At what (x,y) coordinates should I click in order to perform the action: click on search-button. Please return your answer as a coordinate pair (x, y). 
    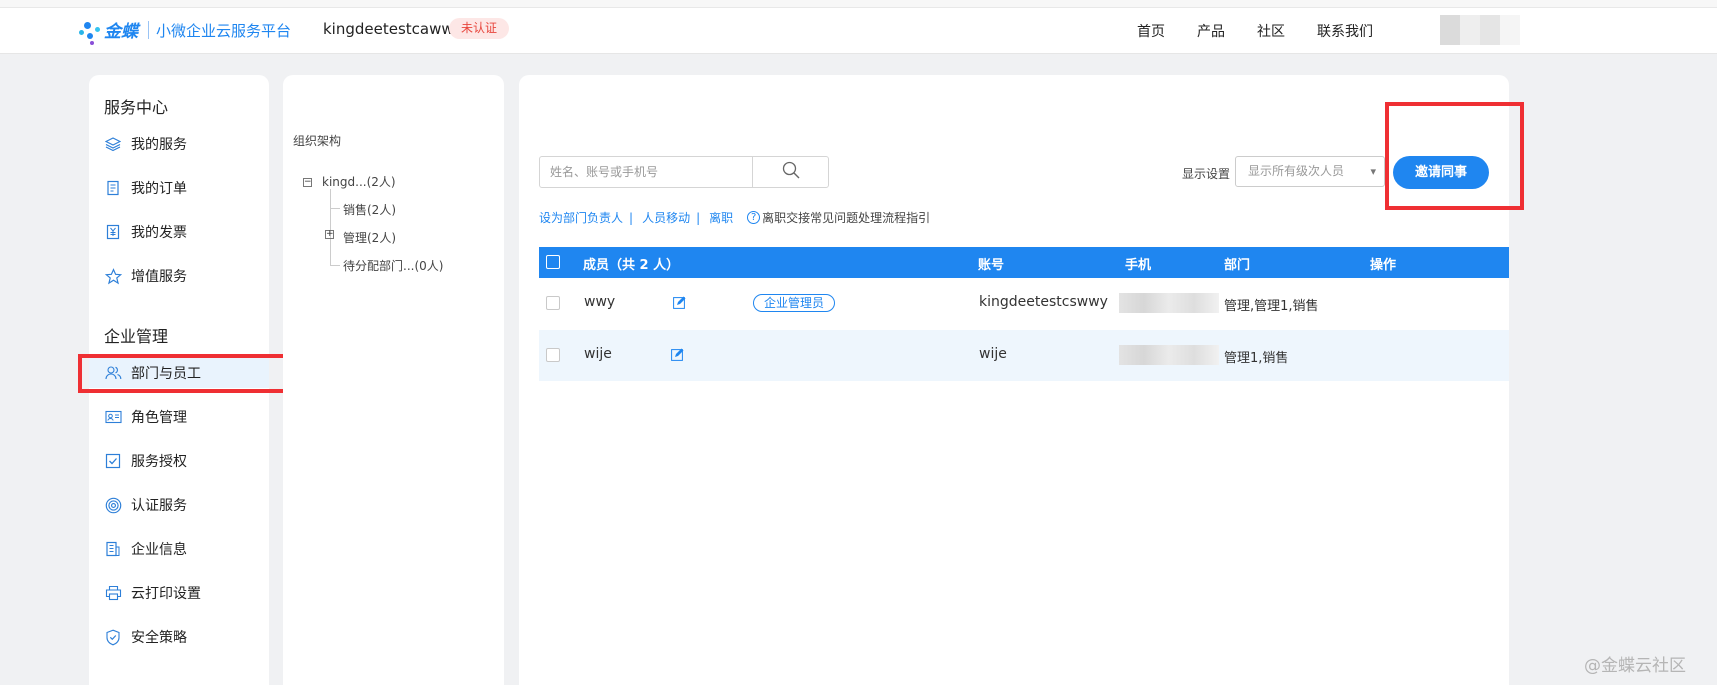
    Looking at the image, I should click on (790, 172).